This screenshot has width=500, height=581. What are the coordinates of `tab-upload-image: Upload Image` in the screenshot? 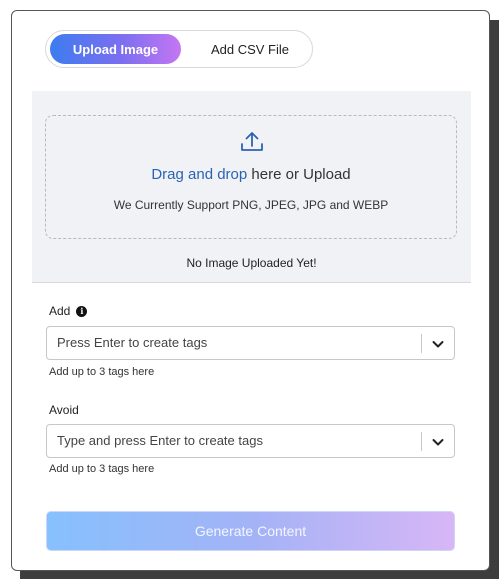 It's located at (115, 49).